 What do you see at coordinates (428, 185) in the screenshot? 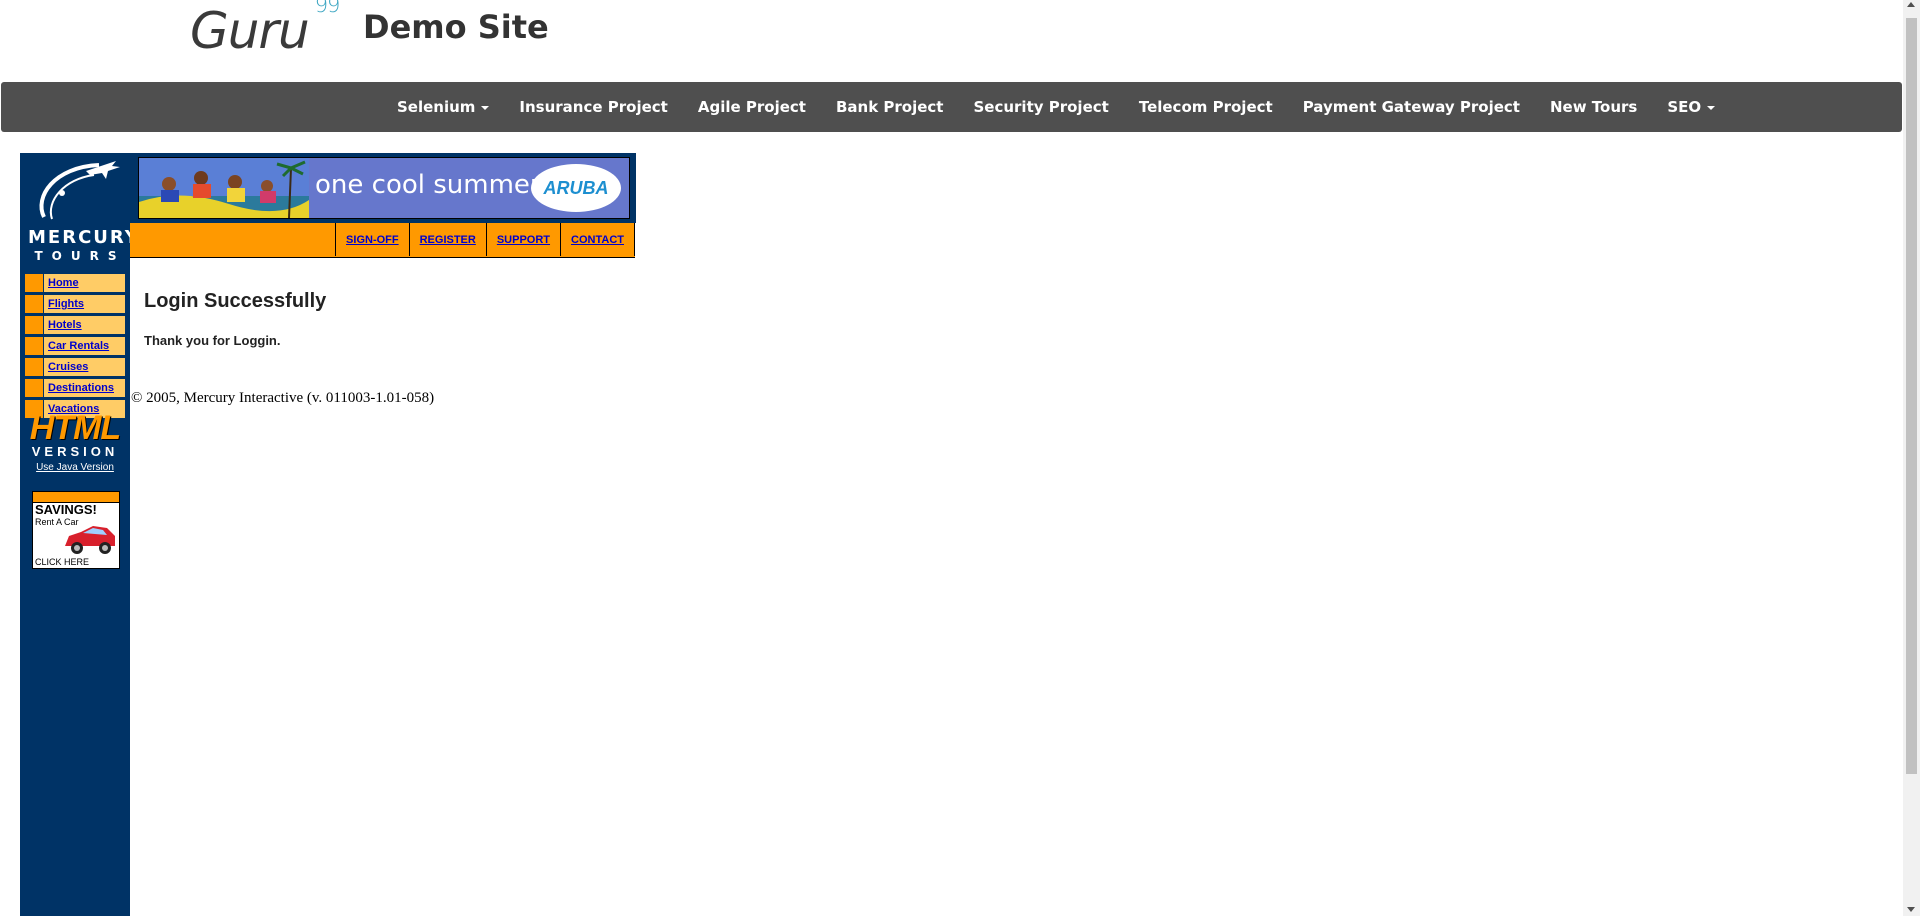
I see `banner-text: one cool summer` at bounding box center [428, 185].